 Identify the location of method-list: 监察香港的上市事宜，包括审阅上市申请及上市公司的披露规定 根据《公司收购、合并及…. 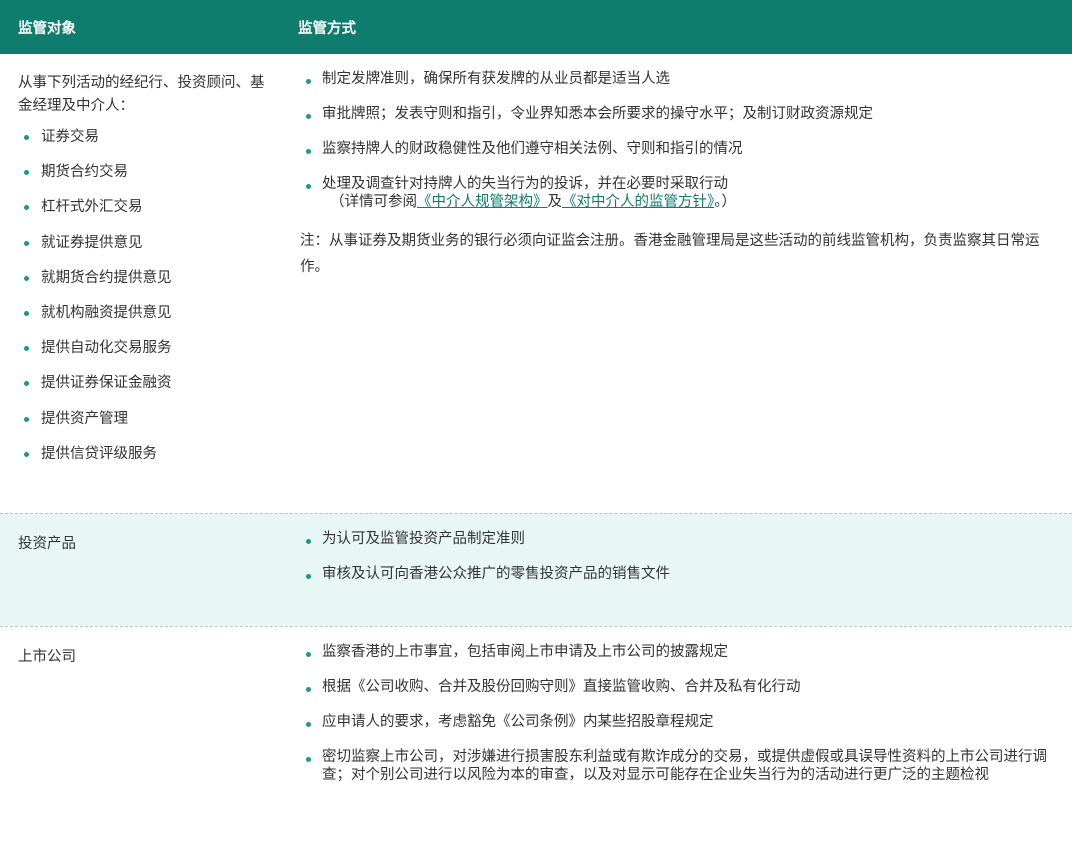
(679, 713).